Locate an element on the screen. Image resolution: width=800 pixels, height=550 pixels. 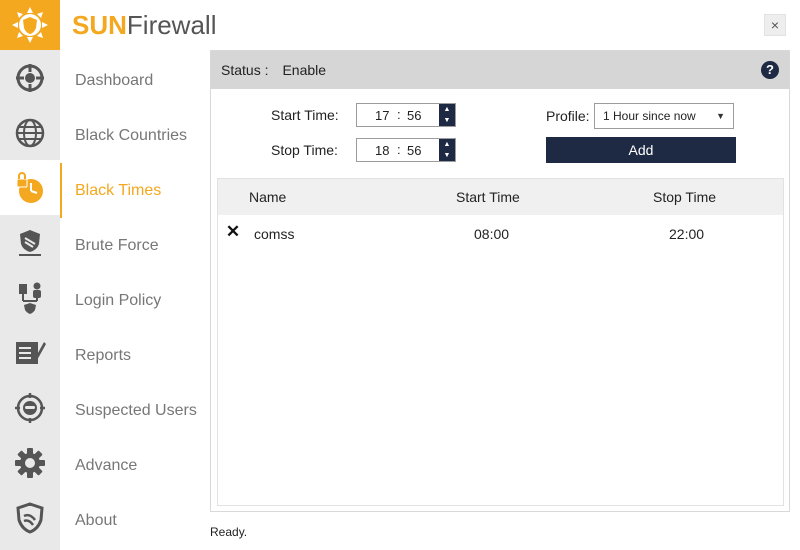
start-minute-value: 56 is located at coordinates (414, 115).